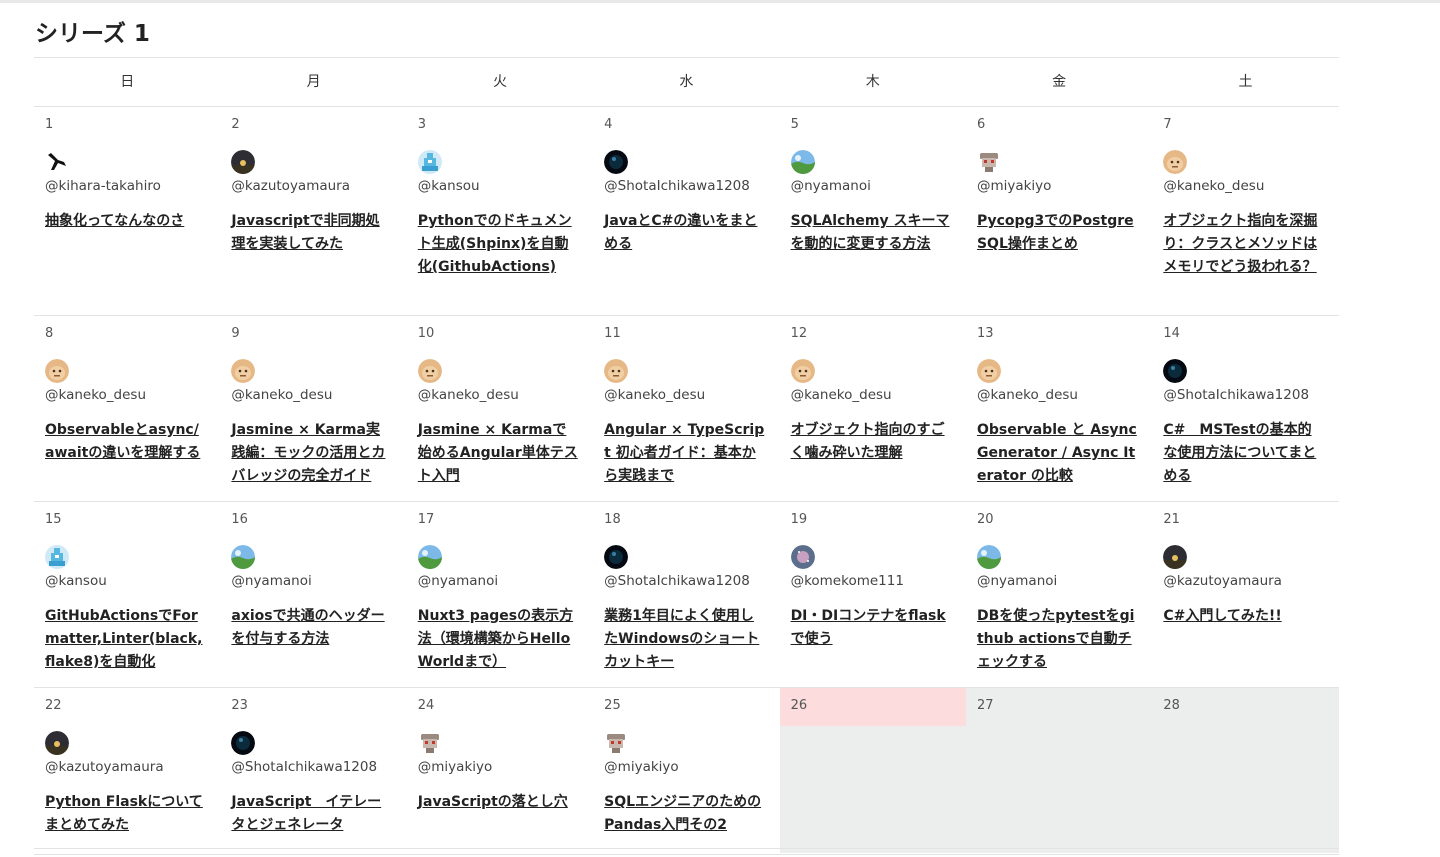  I want to click on day-number: 20, so click(985, 519).